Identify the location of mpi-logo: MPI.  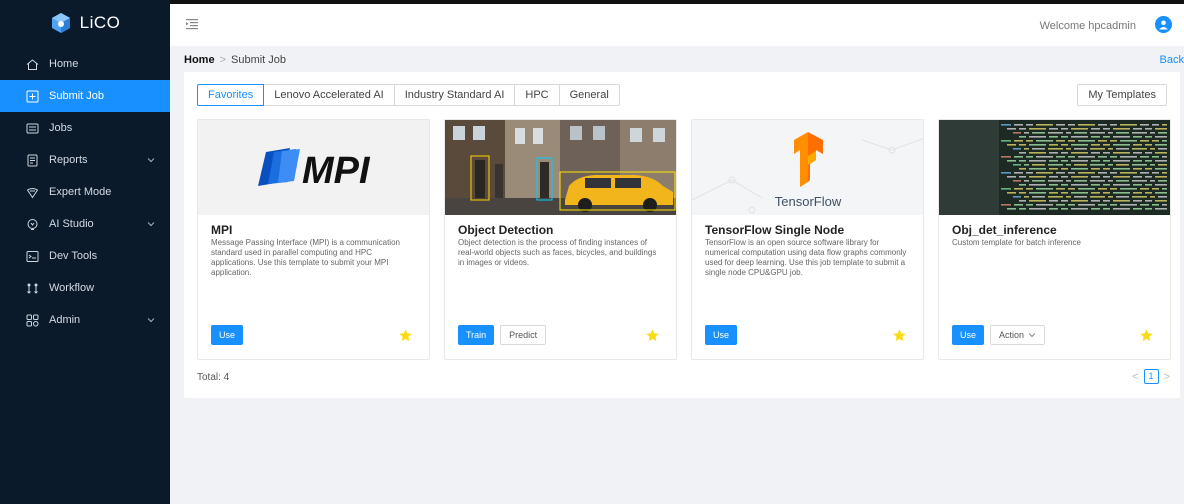
(314, 170).